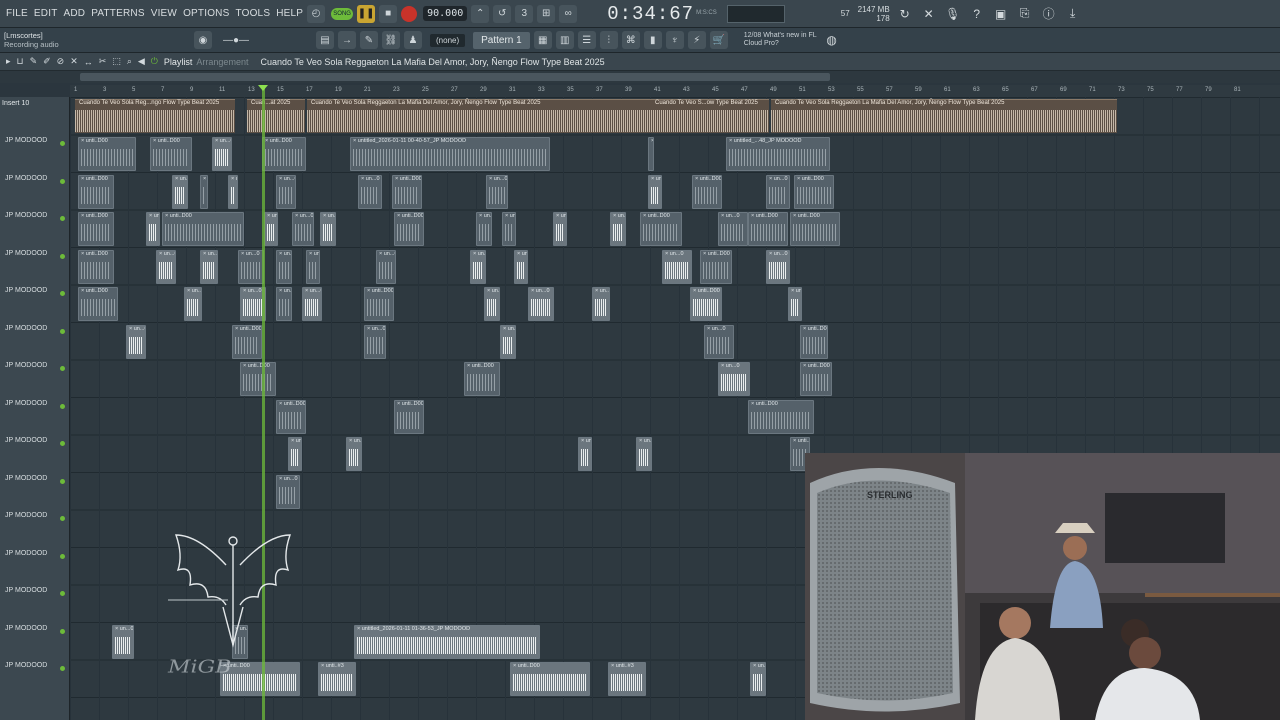 This screenshot has height=720, width=1280. I want to click on news-panel: 12/08 What's new in FL Cloud Pro?, so click(780, 40).